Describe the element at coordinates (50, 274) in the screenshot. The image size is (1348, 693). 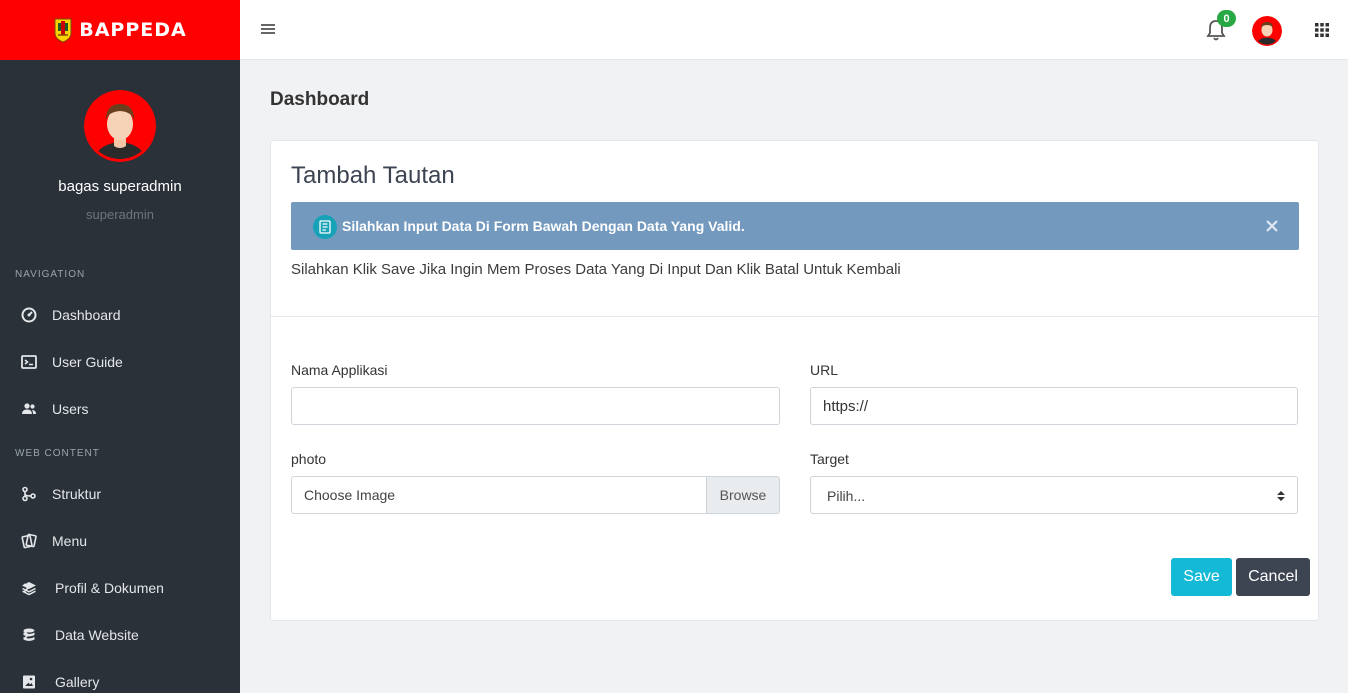
I see `nav-section-title: NAVIGATION` at that location.